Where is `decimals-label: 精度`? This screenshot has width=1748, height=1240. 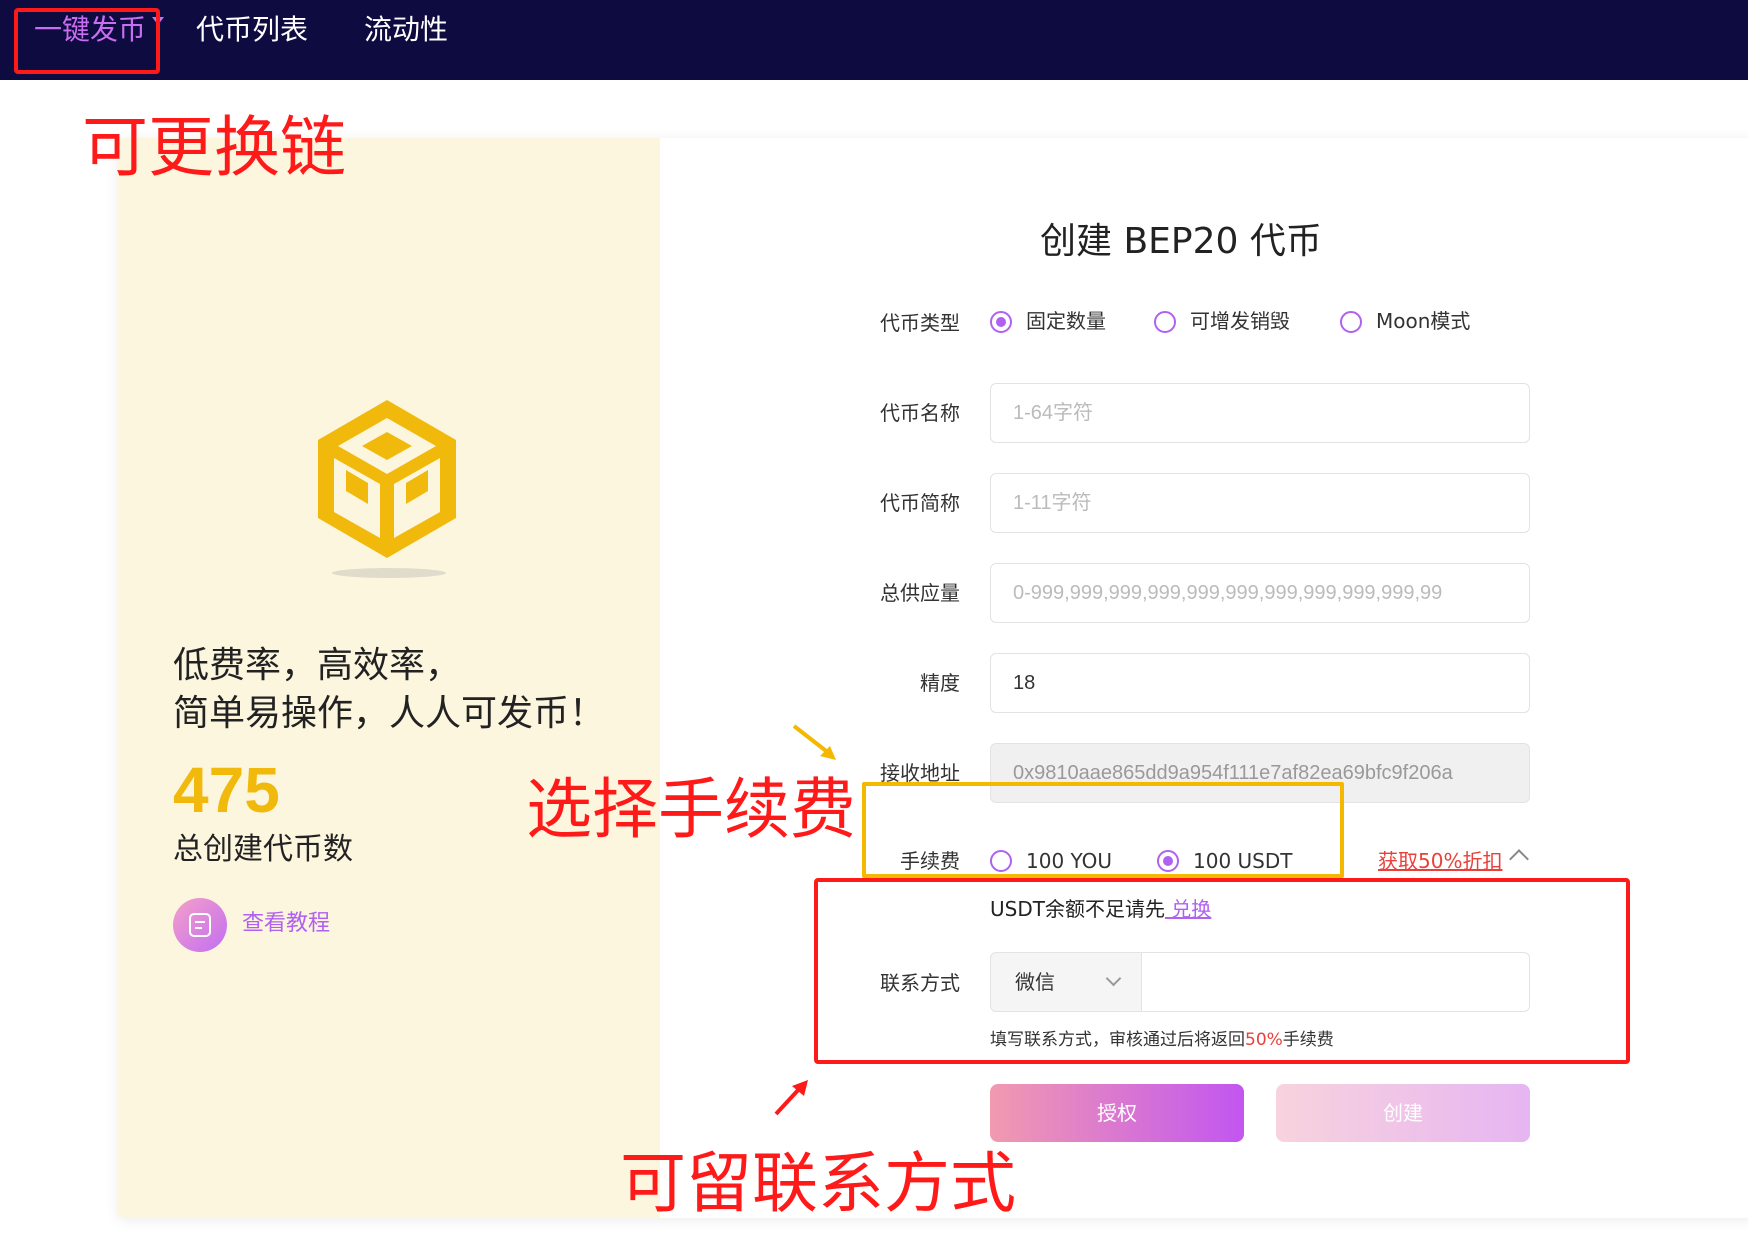 decimals-label: 精度 is located at coordinates (940, 683).